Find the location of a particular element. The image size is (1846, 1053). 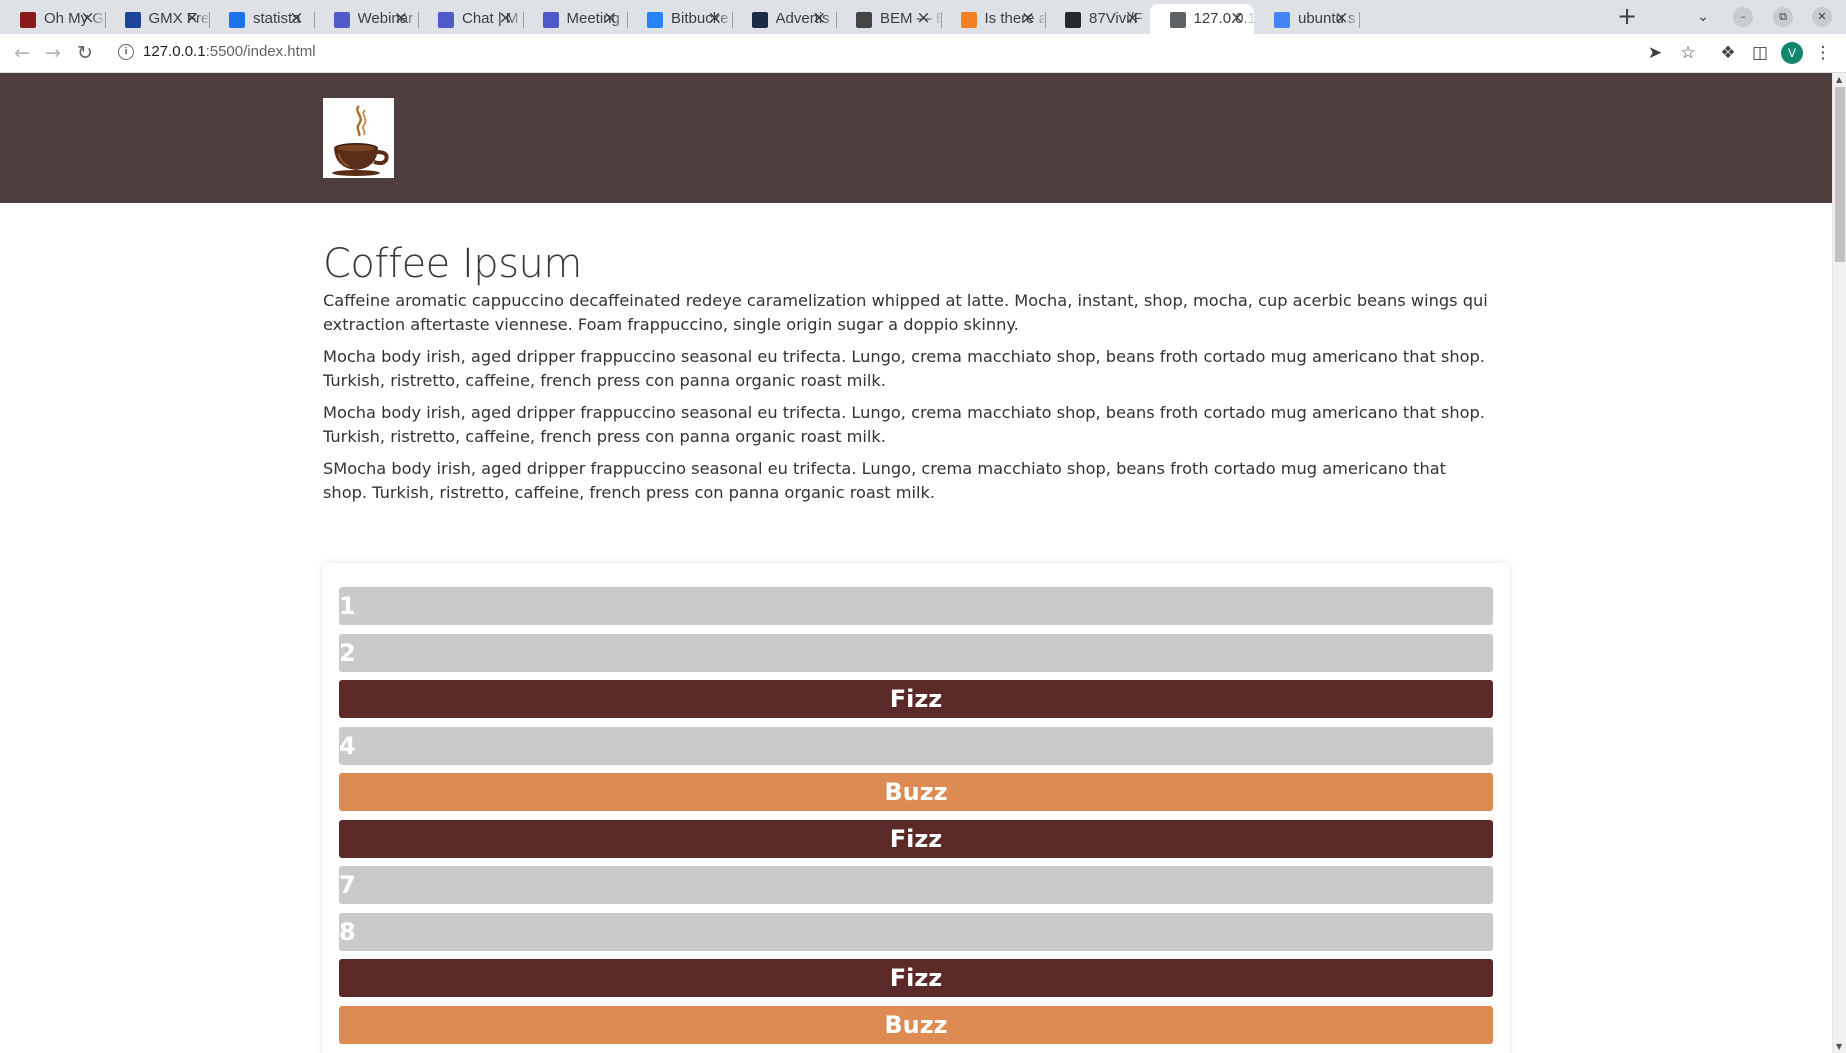

address-bar: 127.0.0.1:5500/index.html is located at coordinates (229, 51).